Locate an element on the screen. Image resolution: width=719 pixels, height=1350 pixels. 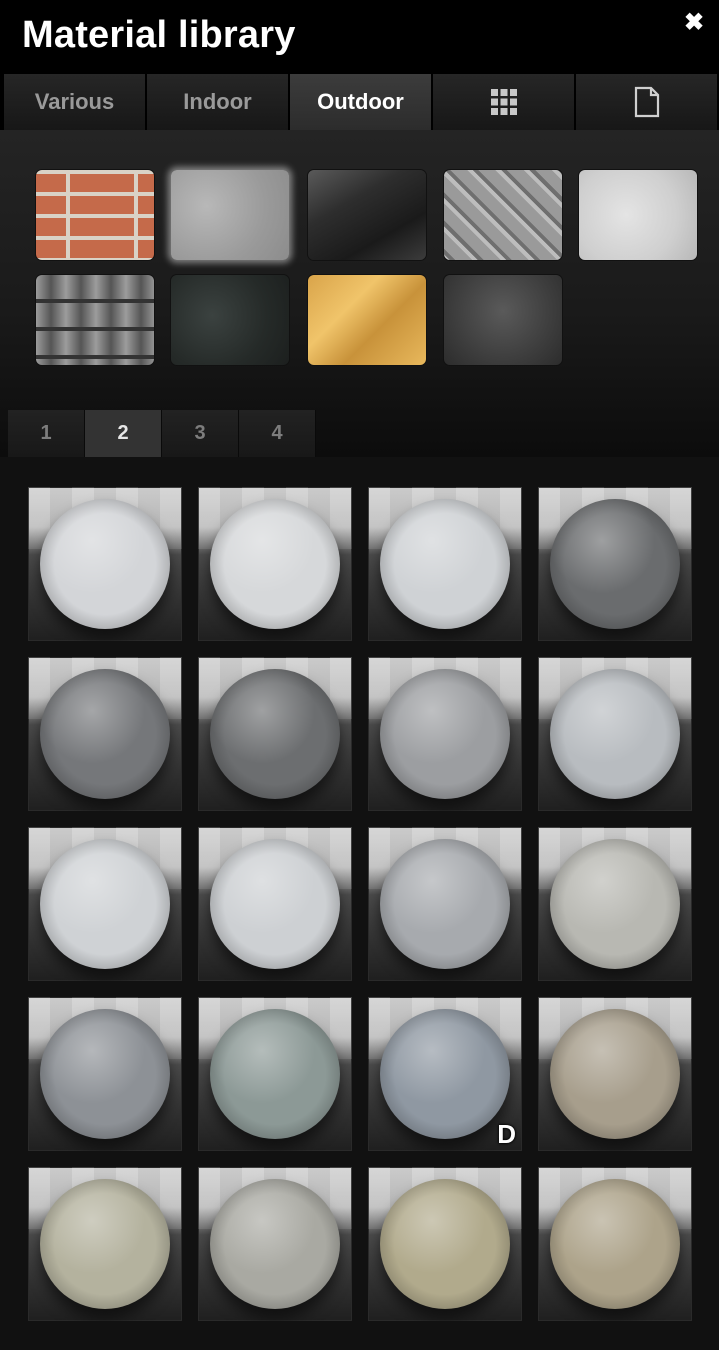
grid-icon is located at coordinates (503, 102).